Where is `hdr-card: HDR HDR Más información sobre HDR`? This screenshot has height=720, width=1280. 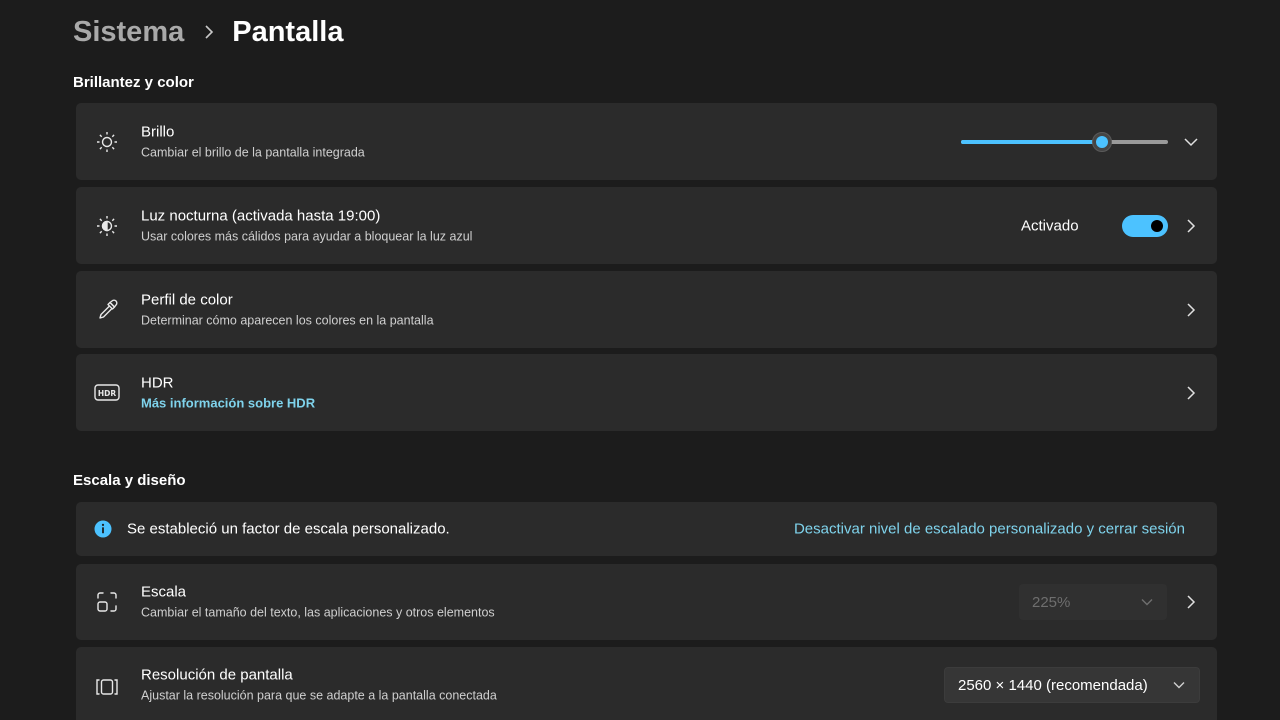 hdr-card: HDR HDR Más información sobre HDR is located at coordinates (646, 392).